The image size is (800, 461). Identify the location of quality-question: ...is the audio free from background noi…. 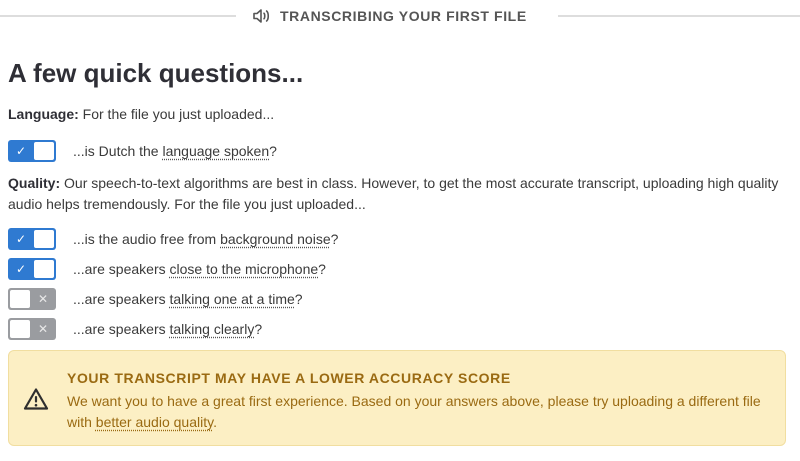
(206, 239).